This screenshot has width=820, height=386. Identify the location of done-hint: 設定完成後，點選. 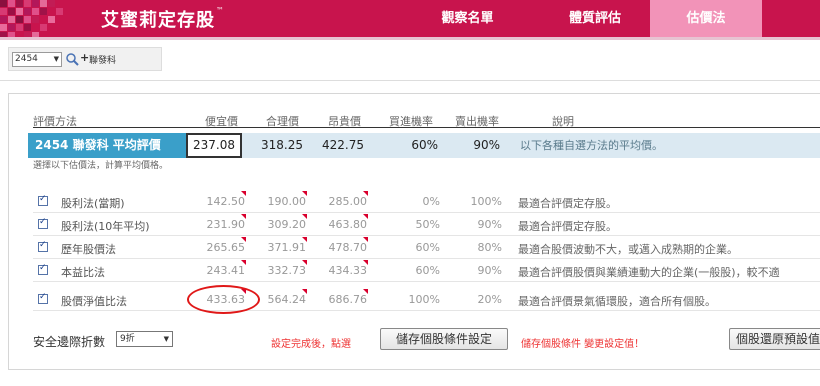
(311, 344).